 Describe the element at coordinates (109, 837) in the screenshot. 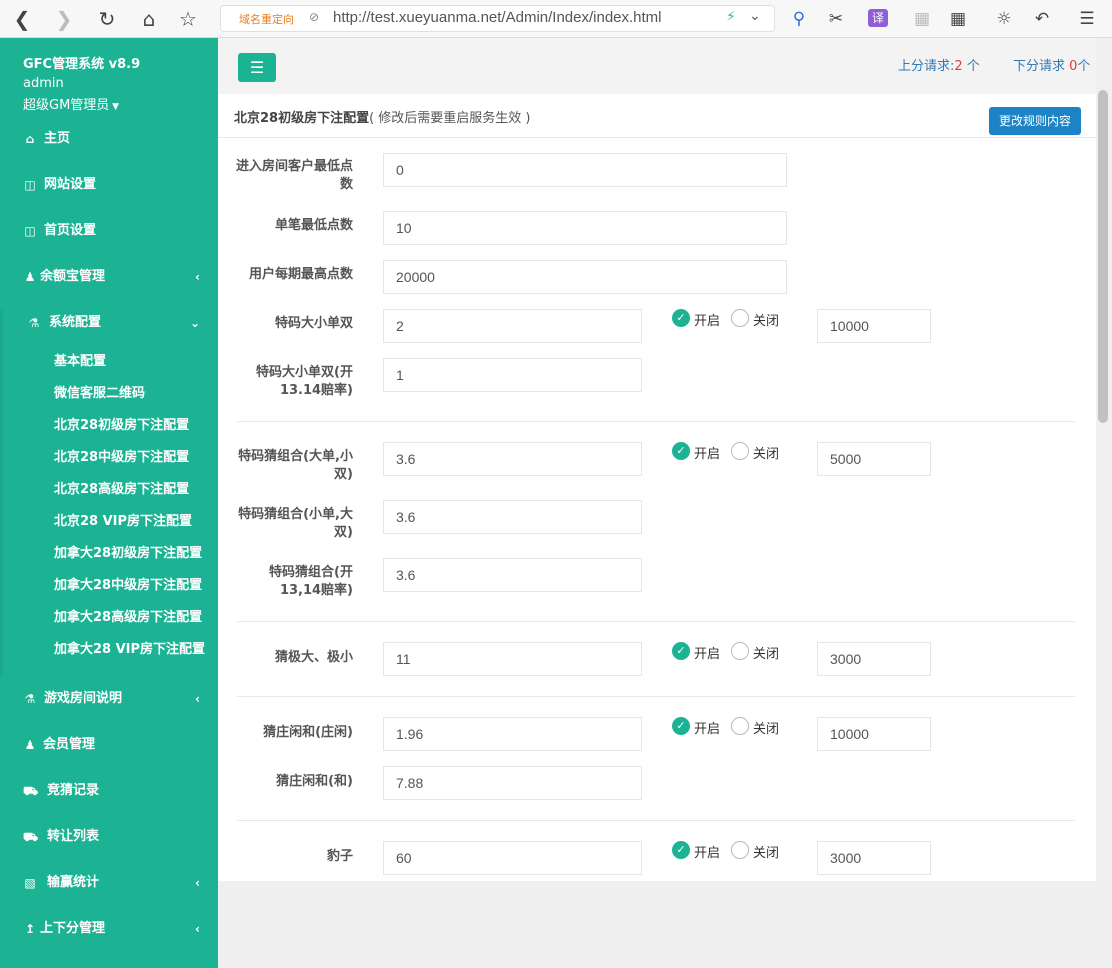

I see `sidebar-item-transfers: ⛟ 转让列表` at that location.